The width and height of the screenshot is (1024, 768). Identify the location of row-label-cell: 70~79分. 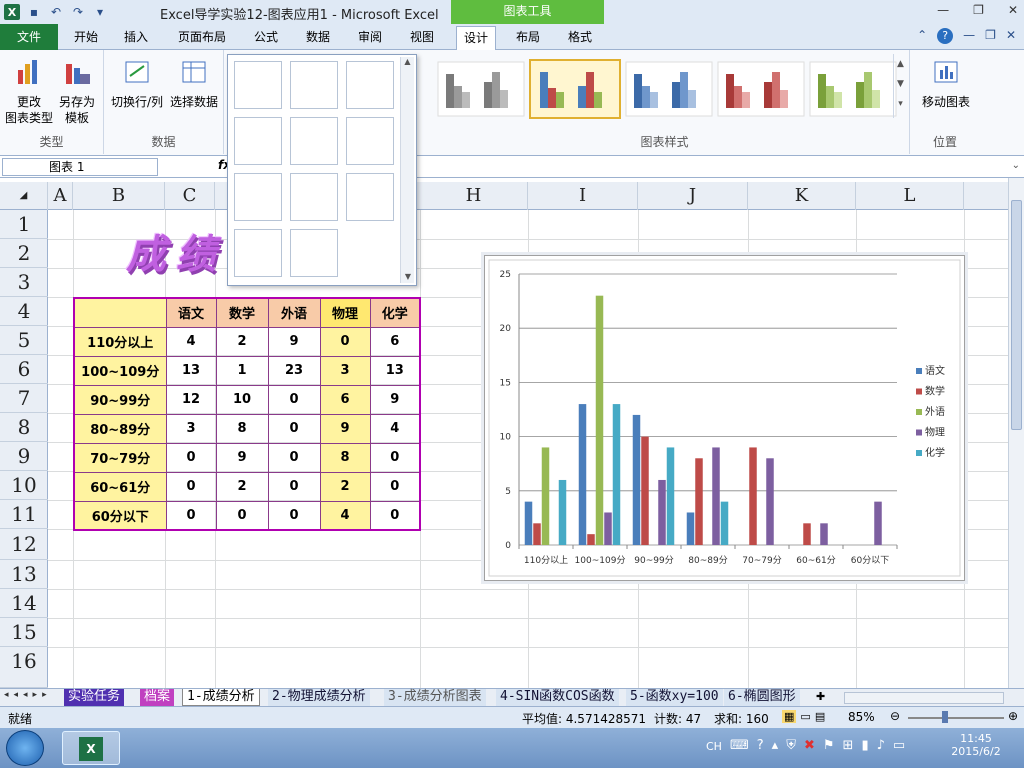
(120, 457).